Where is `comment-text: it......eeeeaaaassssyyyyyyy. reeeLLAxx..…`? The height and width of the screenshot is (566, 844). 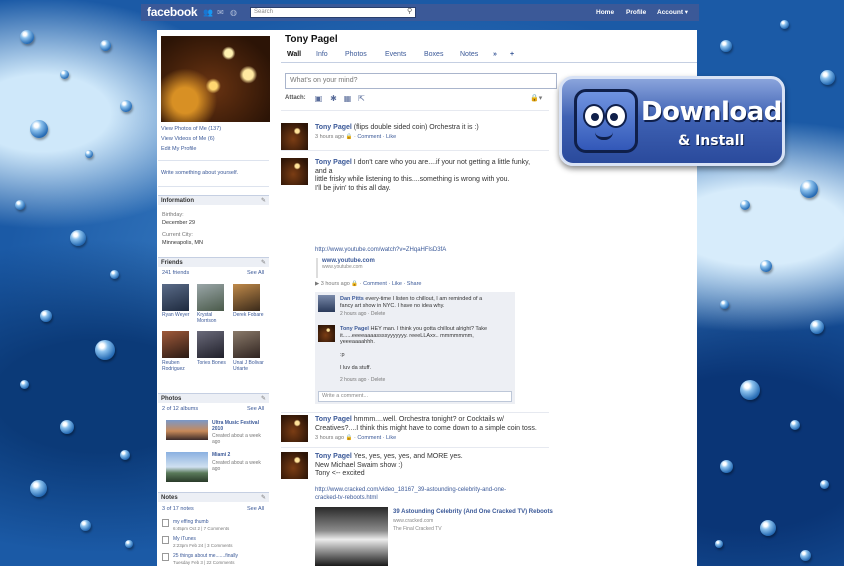
comment-text: it......eeeeaaaassssyyyyyyy. reeeLLAxx..… is located at coordinates (407, 335).